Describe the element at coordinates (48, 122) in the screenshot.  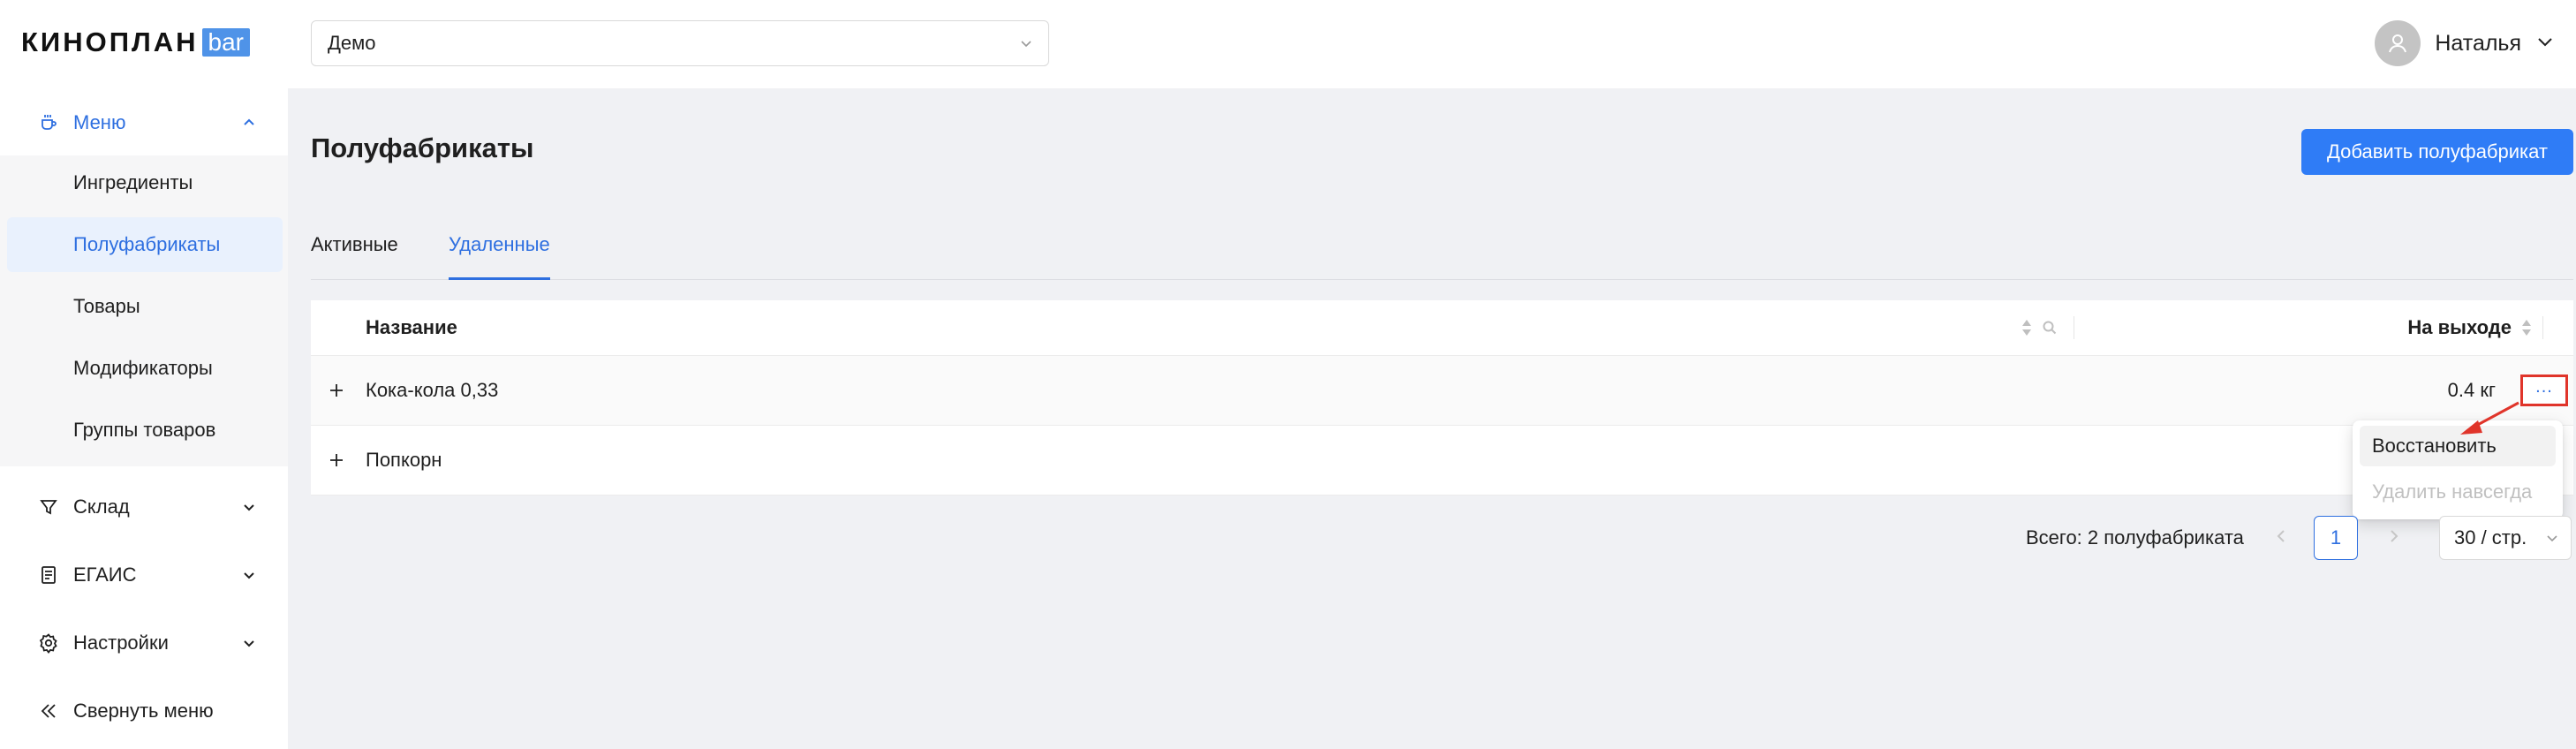
I see `cup-icon` at that location.